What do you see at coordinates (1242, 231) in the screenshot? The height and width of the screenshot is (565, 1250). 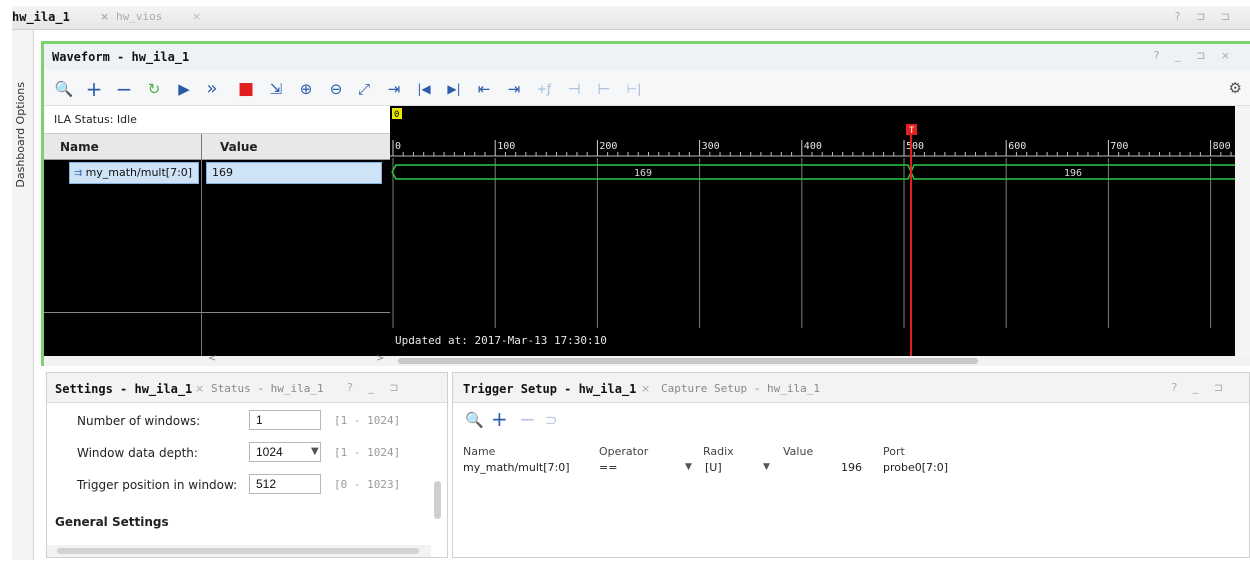 I see `waveform-vertical-scrollbar` at bounding box center [1242, 231].